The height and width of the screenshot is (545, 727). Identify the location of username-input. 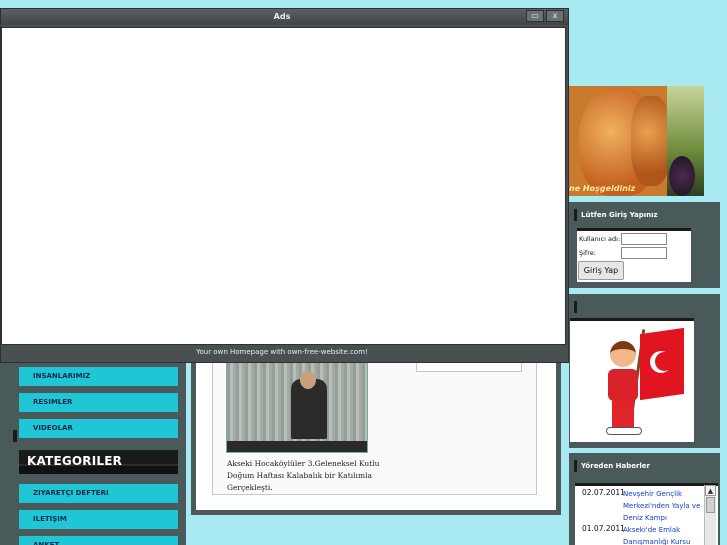
(644, 239).